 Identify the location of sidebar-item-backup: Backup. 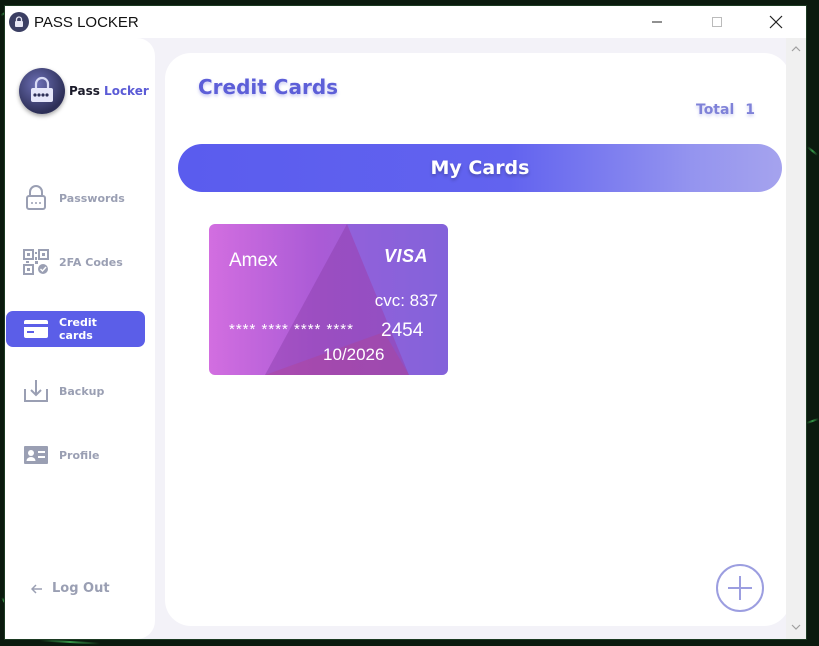
(75, 391).